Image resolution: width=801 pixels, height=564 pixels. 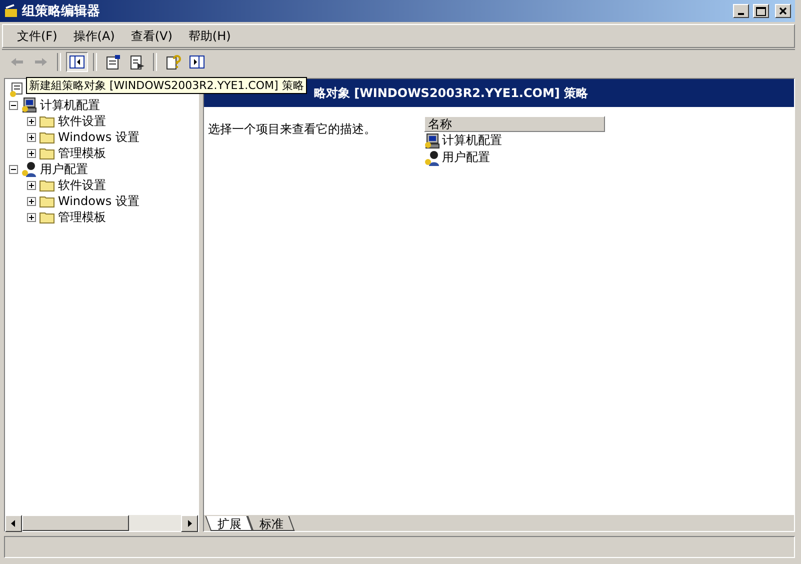 I want to click on close-icon, so click(x=783, y=11).